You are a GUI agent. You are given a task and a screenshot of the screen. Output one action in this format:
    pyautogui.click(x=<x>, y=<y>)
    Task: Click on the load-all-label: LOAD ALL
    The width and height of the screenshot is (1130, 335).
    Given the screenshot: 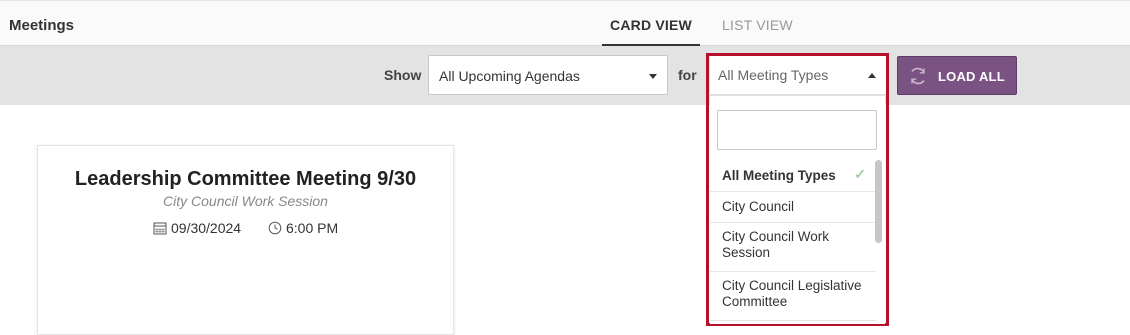 What is the action you would take?
    pyautogui.click(x=971, y=76)
    